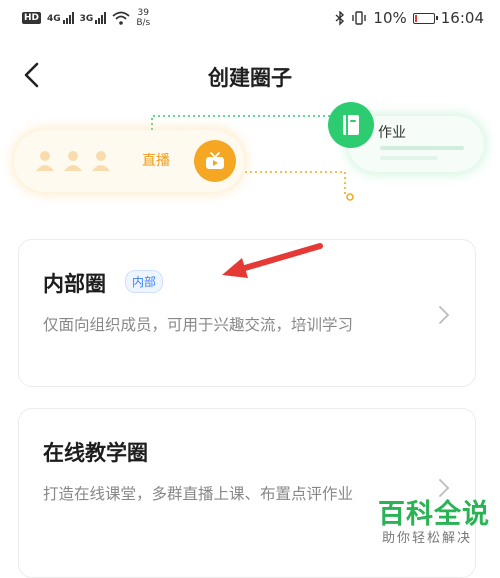  What do you see at coordinates (462, 18) in the screenshot?
I see `clock: 16:04` at bounding box center [462, 18].